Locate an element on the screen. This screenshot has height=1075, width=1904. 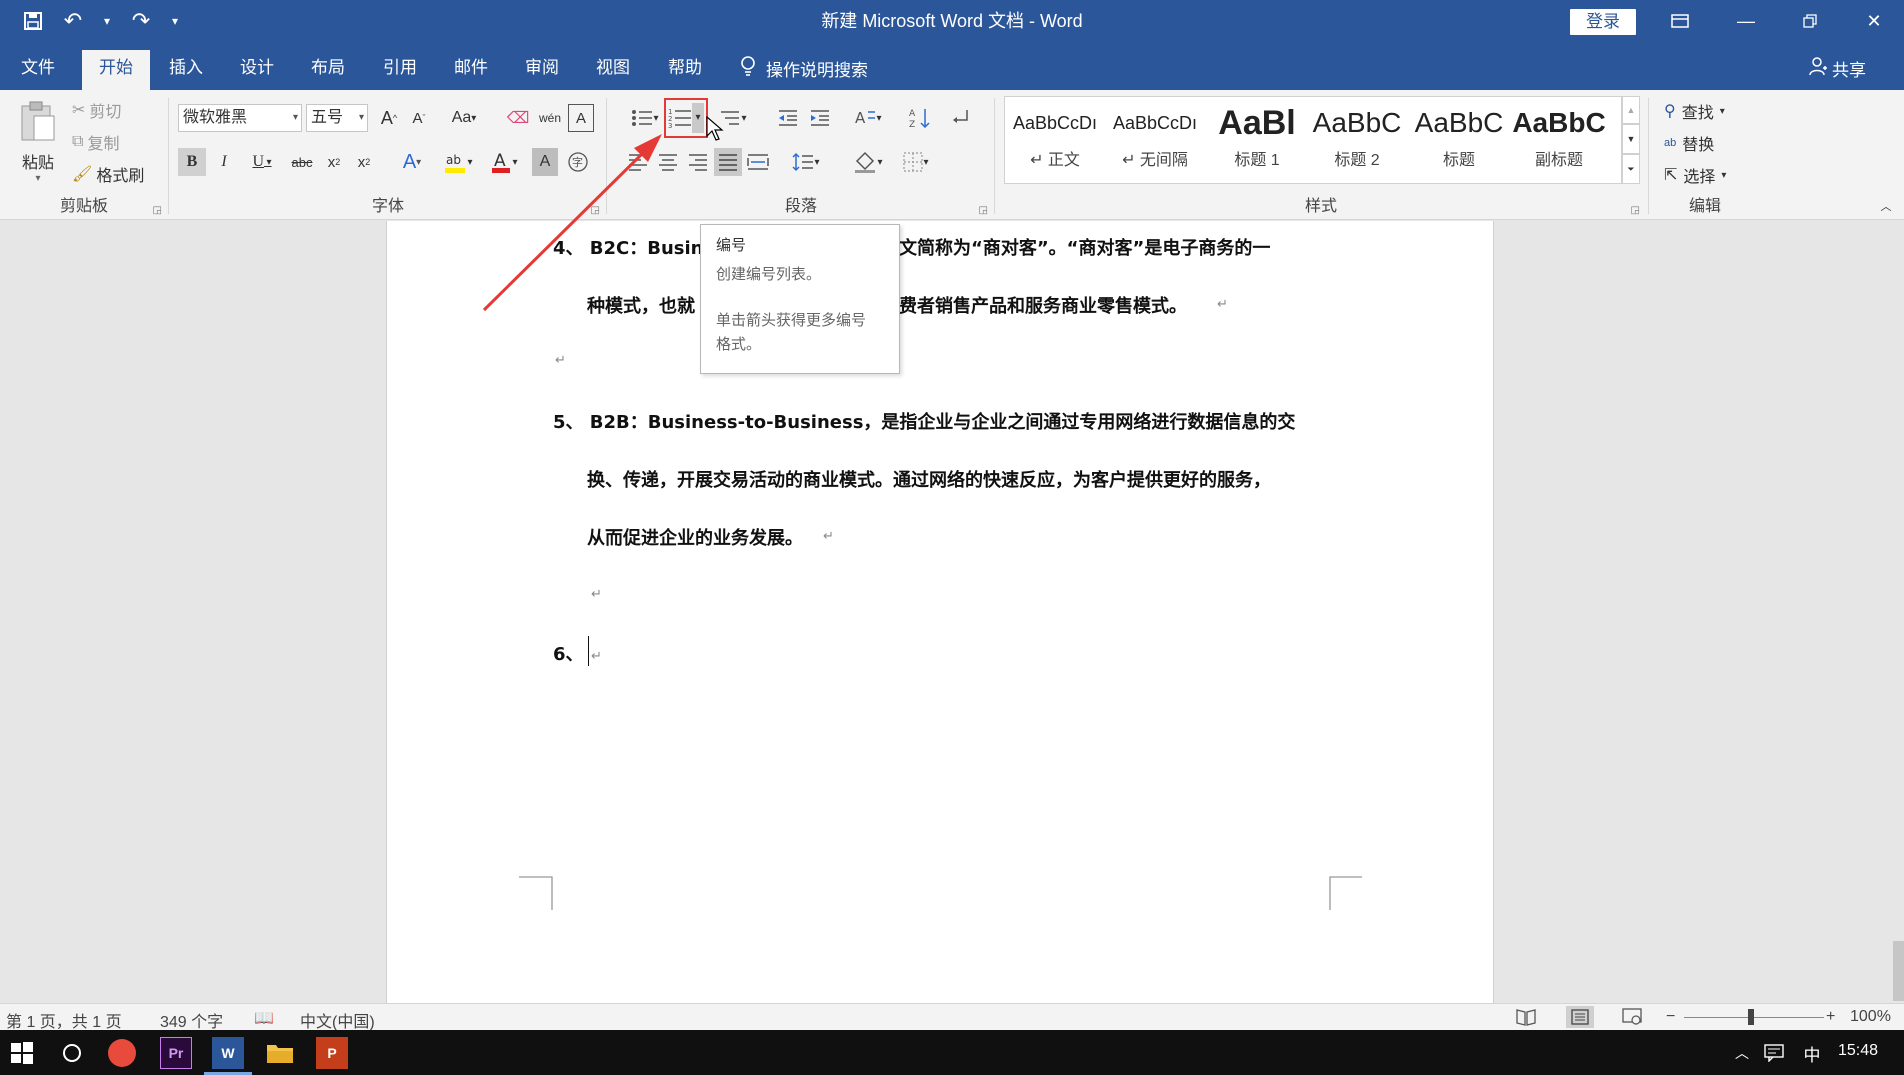
show-hidden-icons: ︿ is located at coordinates (1742, 1053).